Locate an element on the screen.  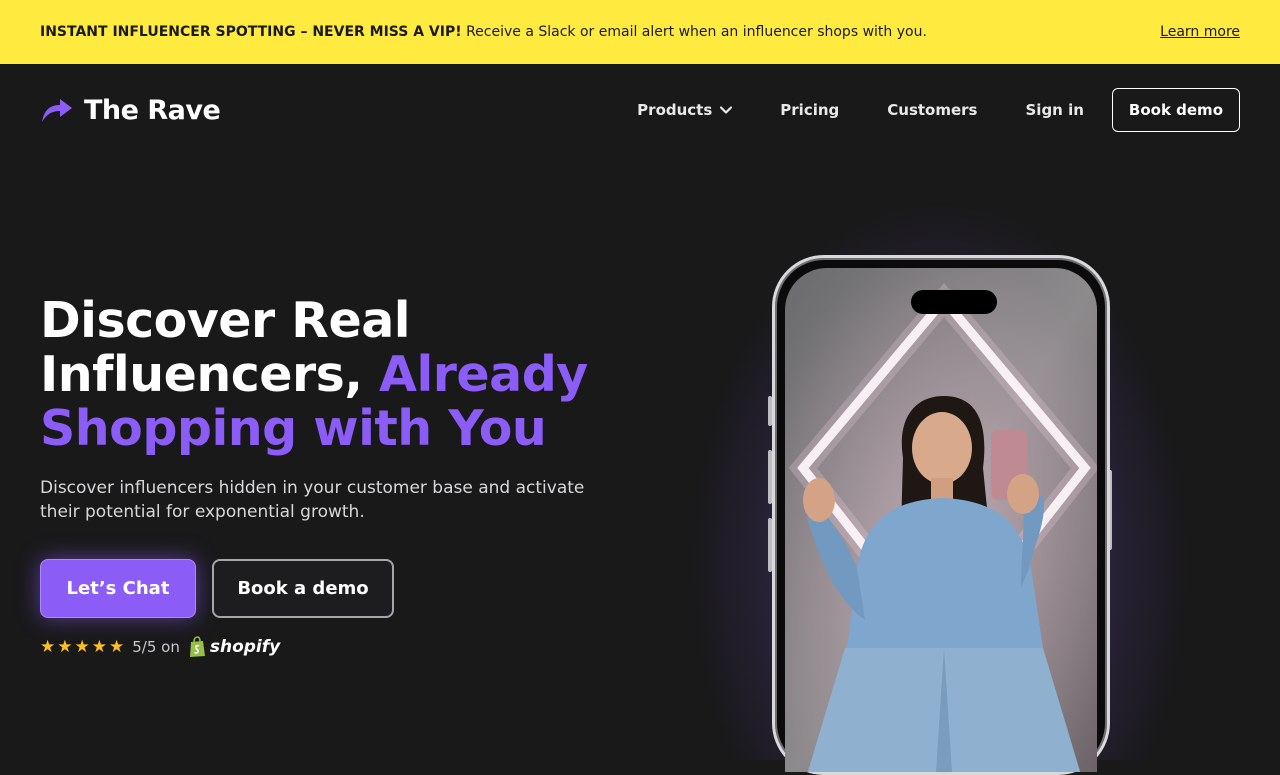
nav-customers: Customers is located at coordinates (932, 110).